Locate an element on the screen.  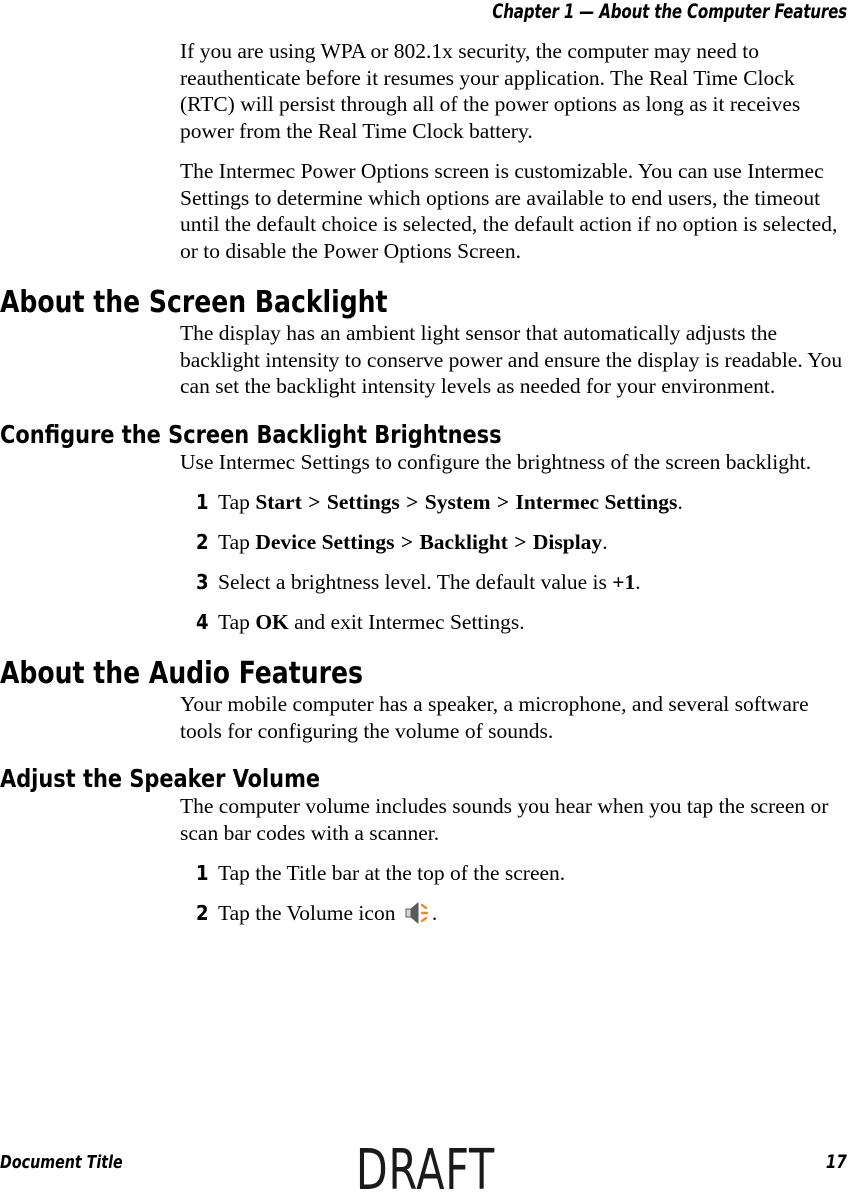
list-item: 2 Tap the Volume icon . is located at coordinates (425, 913).